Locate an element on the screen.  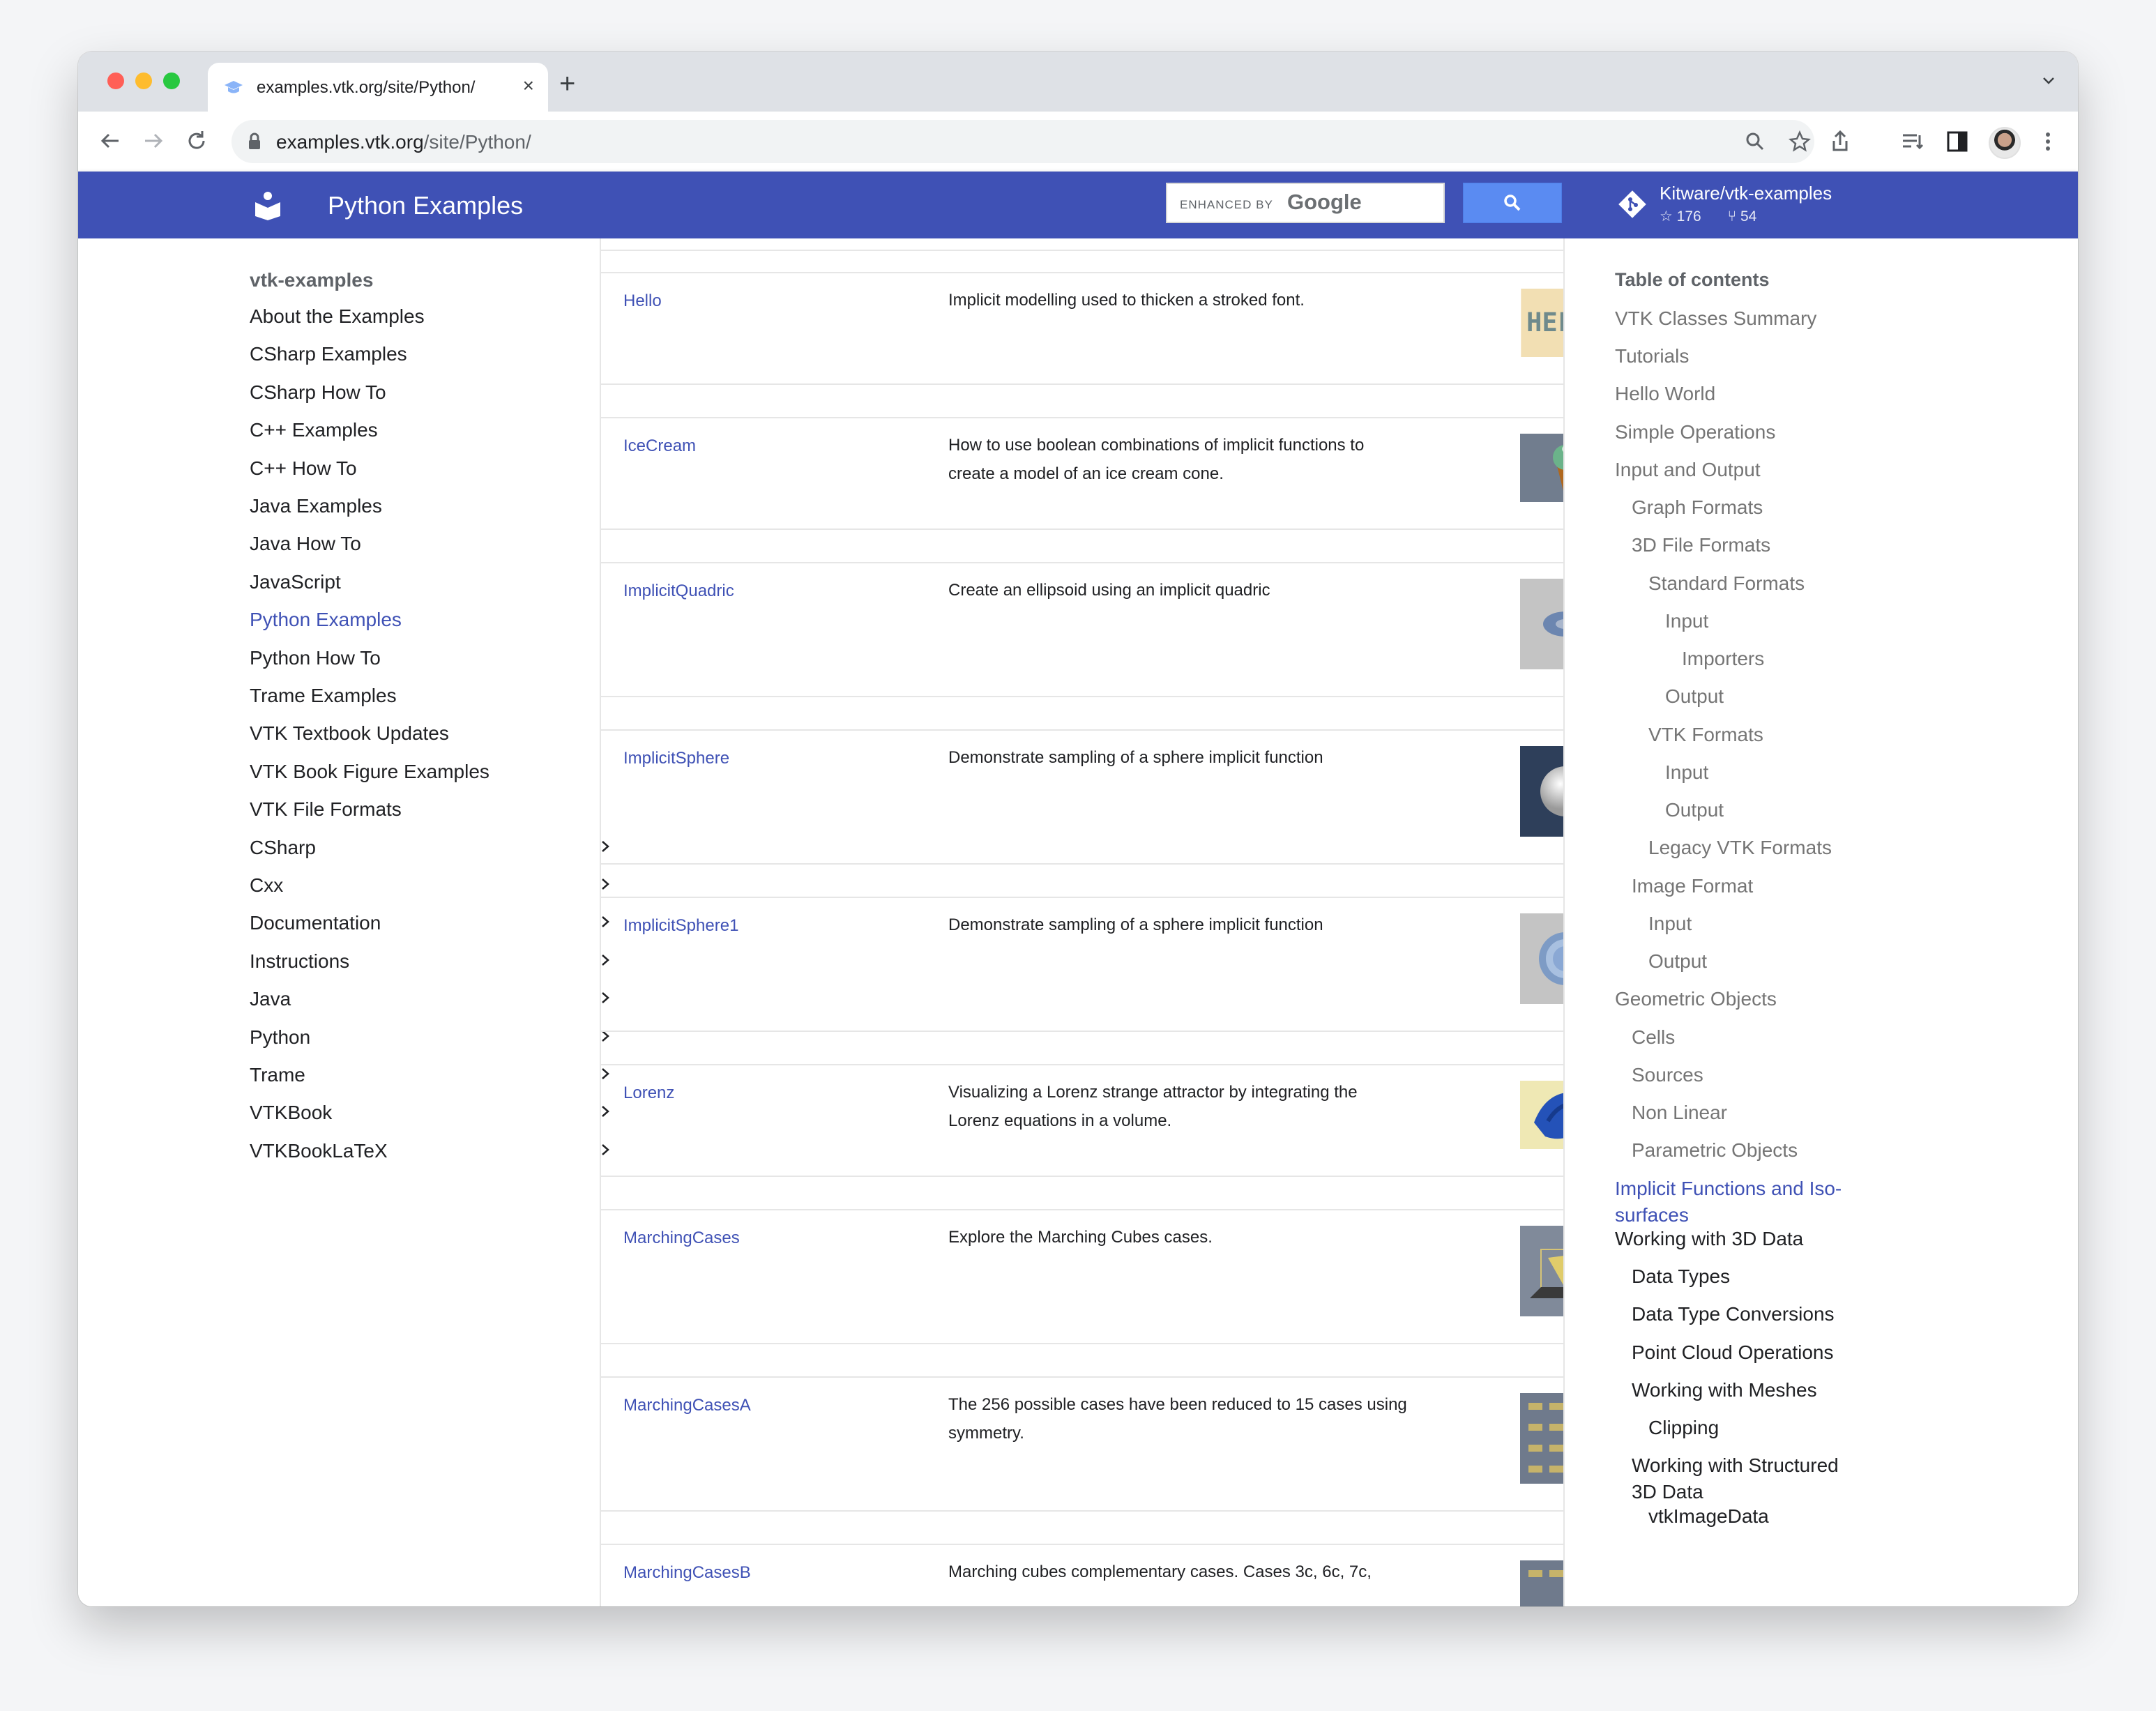
nav-item: Cxx is located at coordinates (431, 885).